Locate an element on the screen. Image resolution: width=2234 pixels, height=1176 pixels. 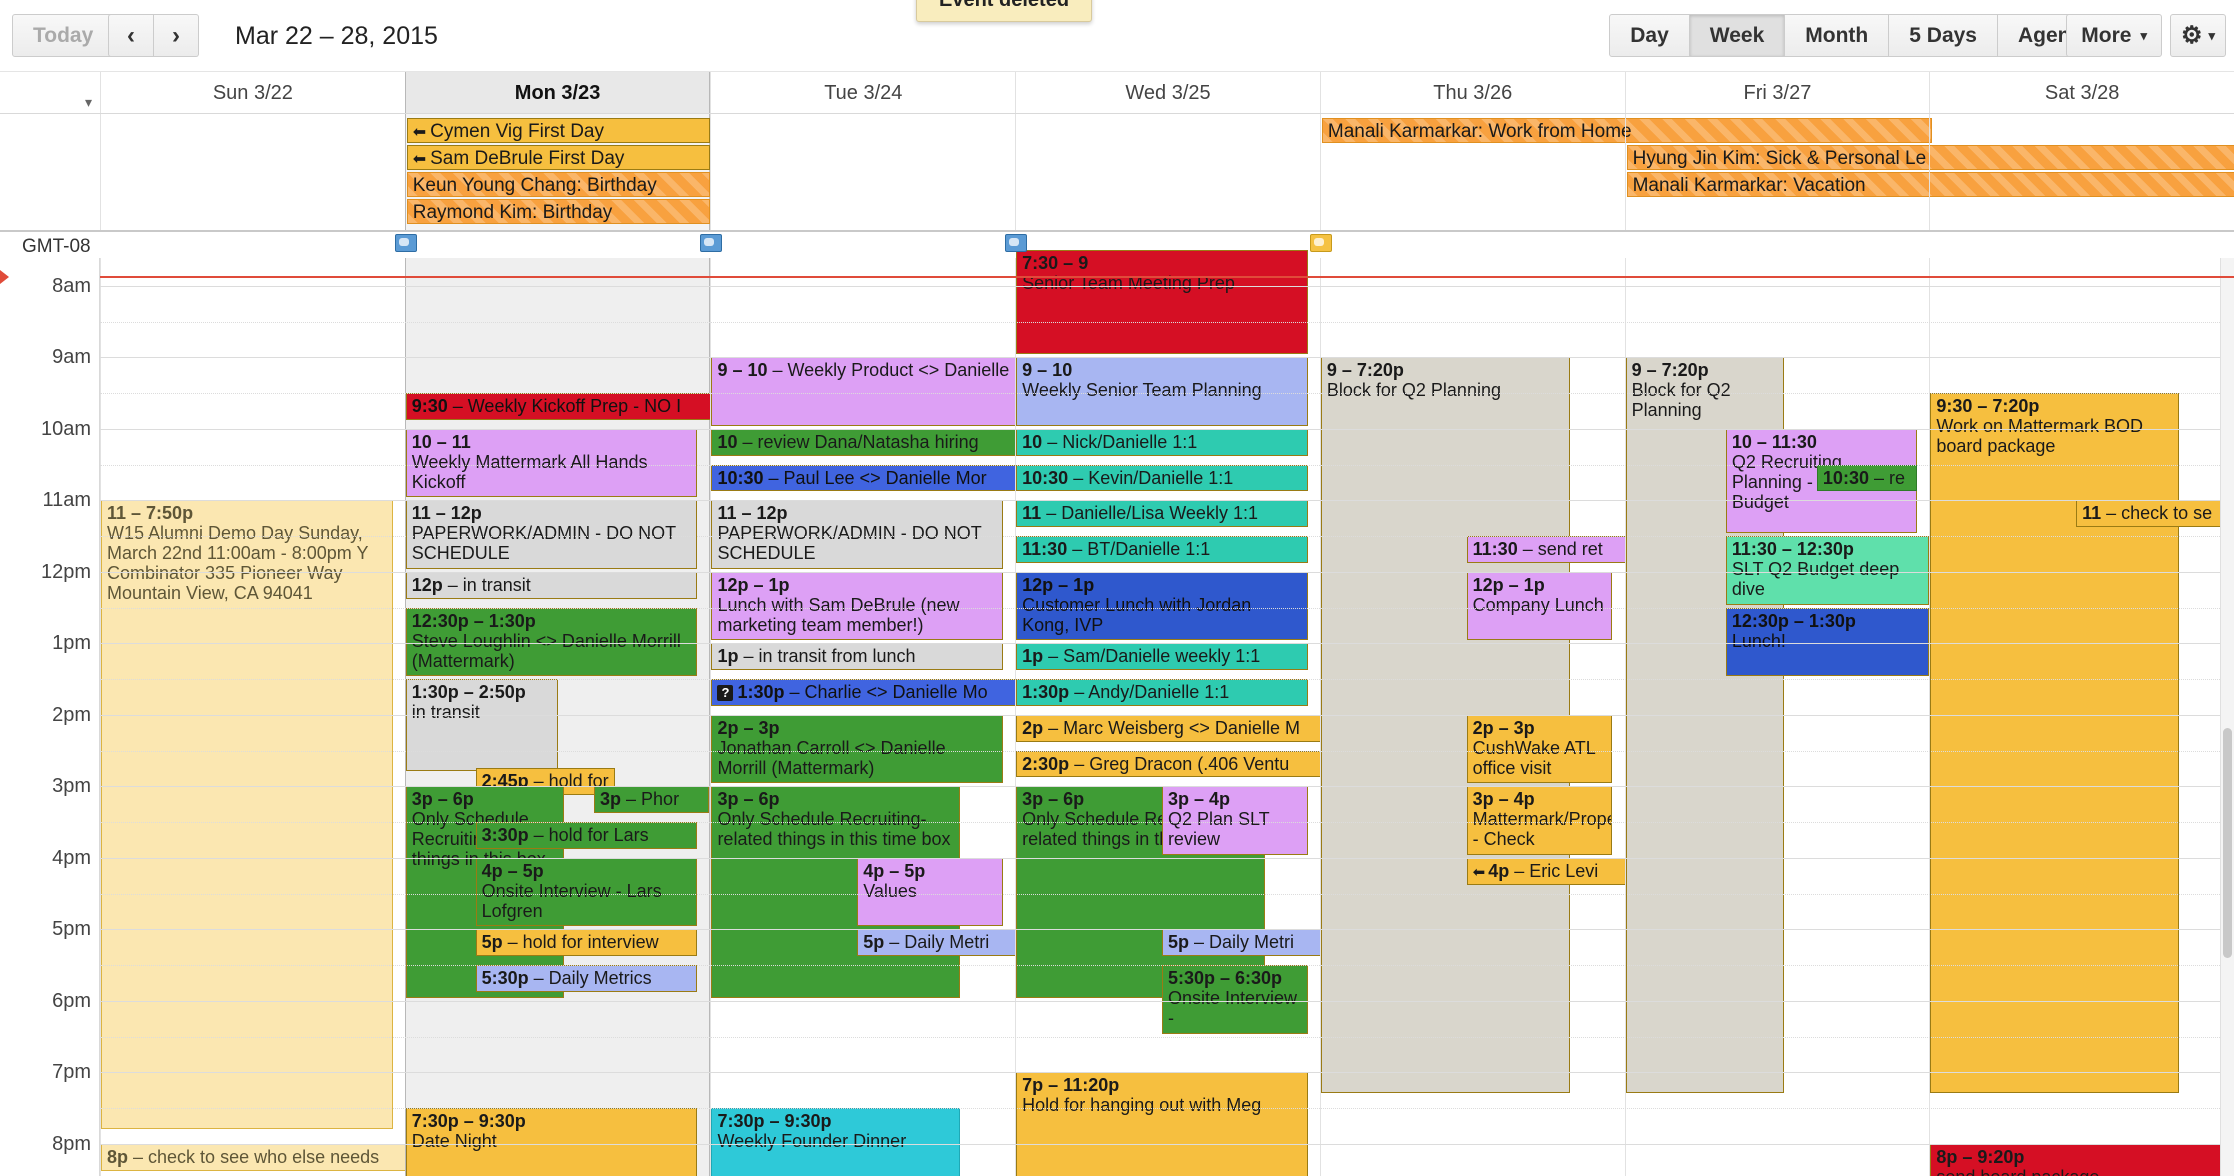
settings-button: ⚙ ▾ is located at coordinates (2197, 35).